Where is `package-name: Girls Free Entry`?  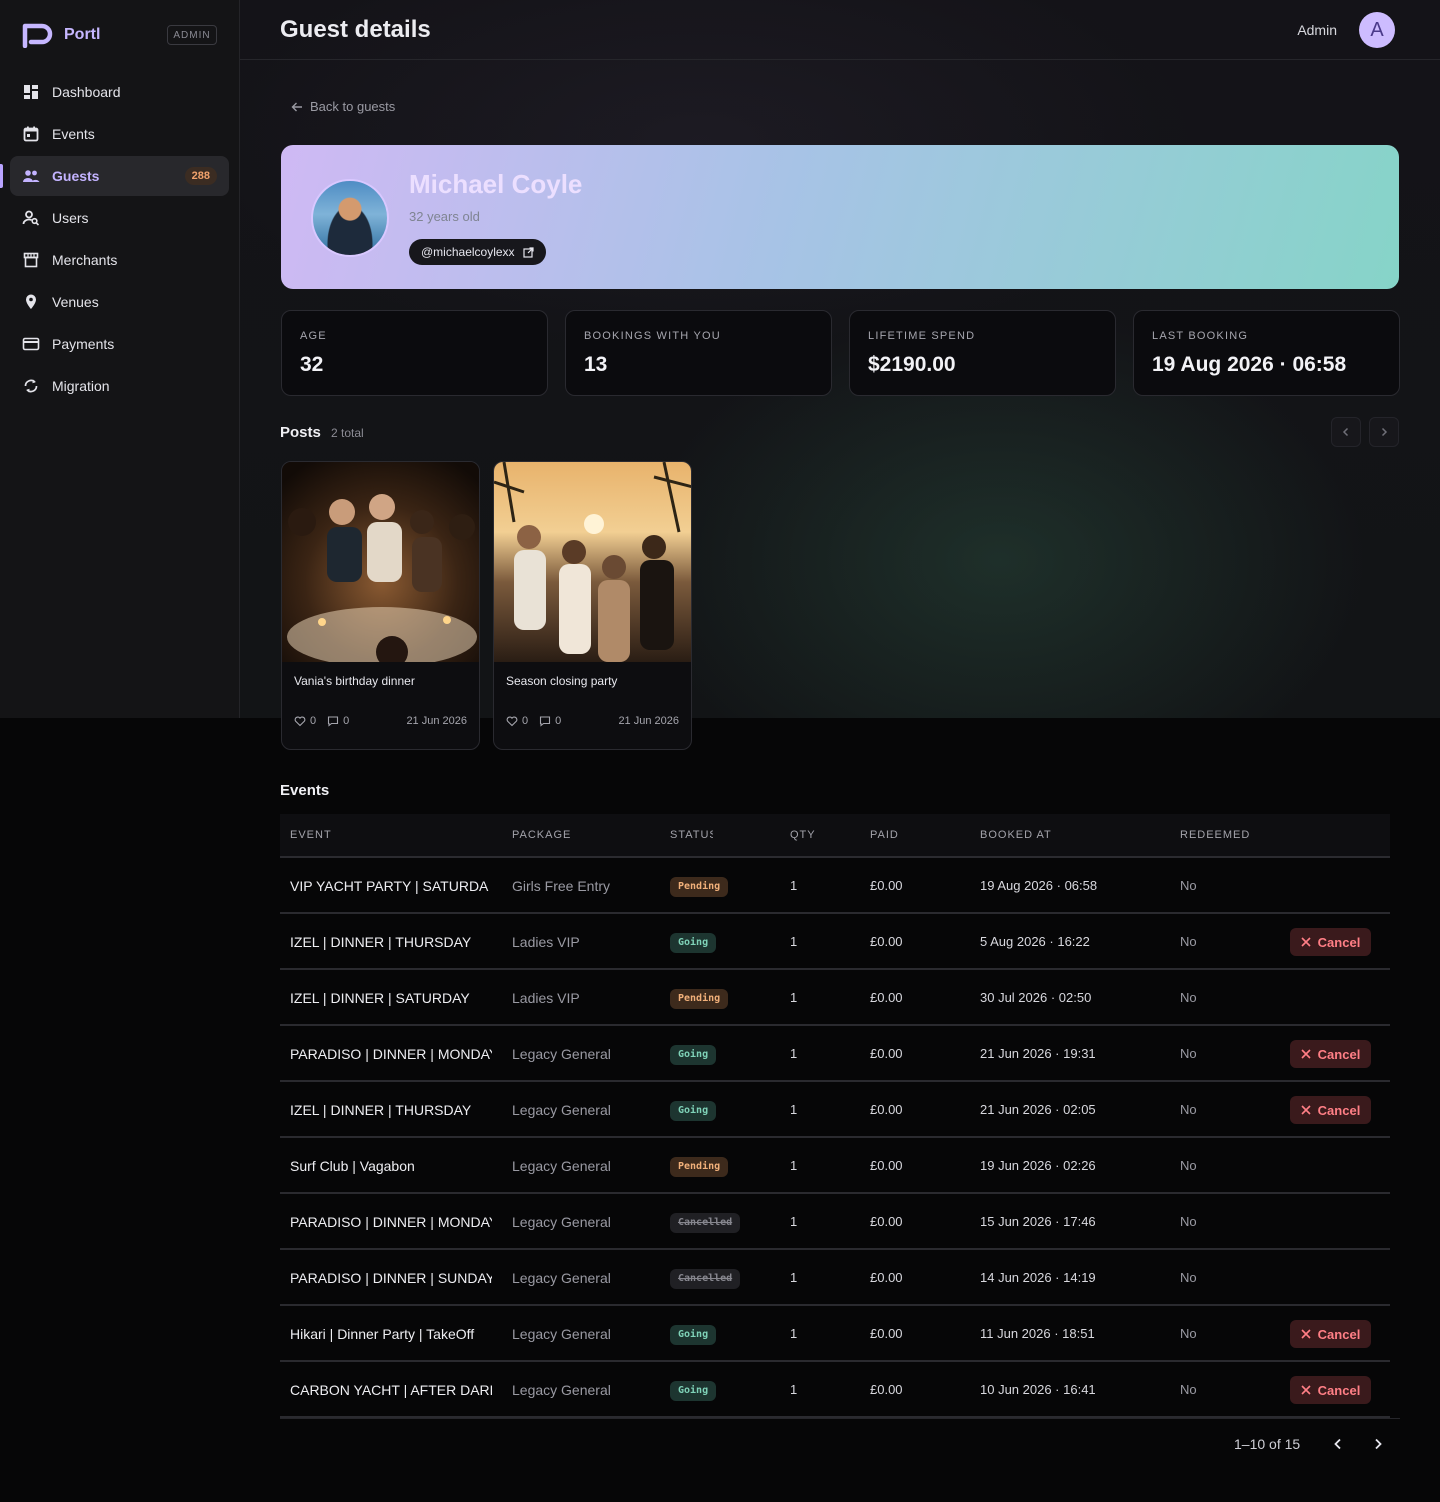
package-name: Girls Free Entry is located at coordinates (561, 886).